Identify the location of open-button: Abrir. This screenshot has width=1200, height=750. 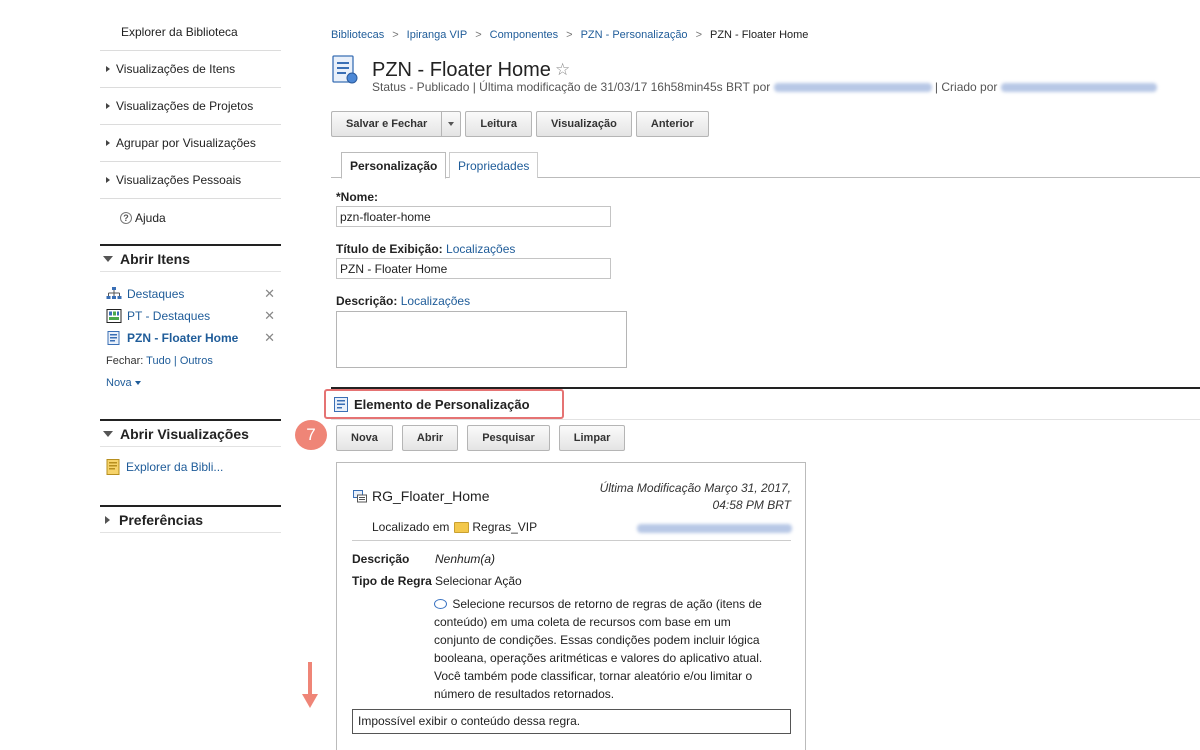
(430, 438).